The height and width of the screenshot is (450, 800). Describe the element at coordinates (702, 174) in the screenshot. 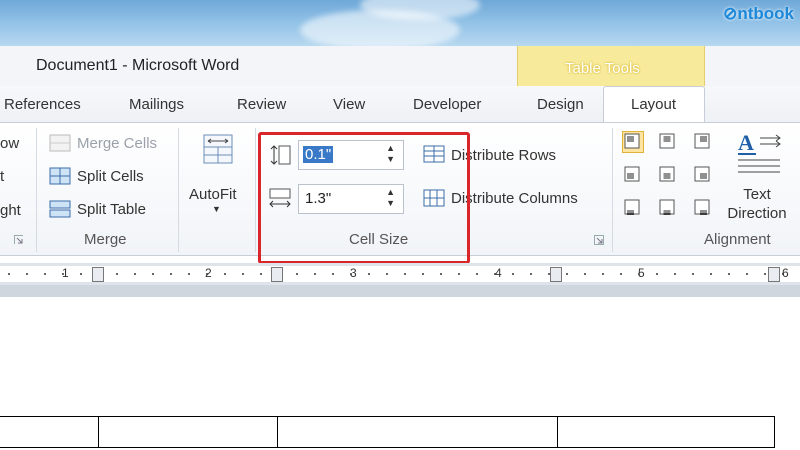

I see `align-middle-right-icon` at that location.